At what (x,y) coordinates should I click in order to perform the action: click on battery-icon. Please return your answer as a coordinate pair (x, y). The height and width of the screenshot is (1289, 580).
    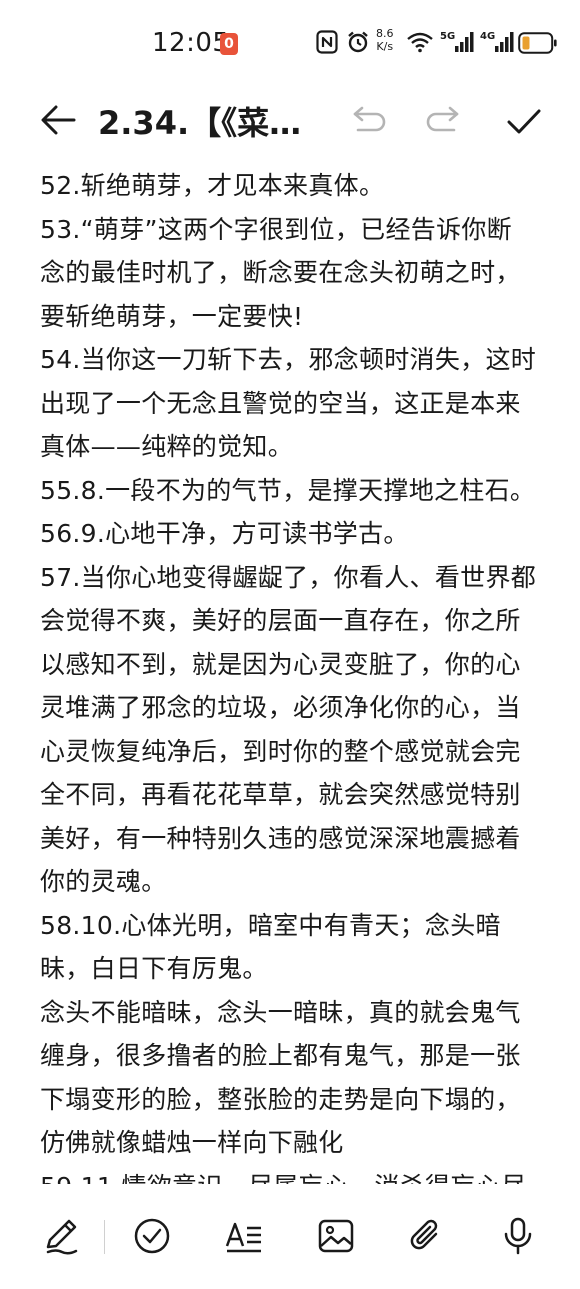
    Looking at the image, I should click on (538, 45).